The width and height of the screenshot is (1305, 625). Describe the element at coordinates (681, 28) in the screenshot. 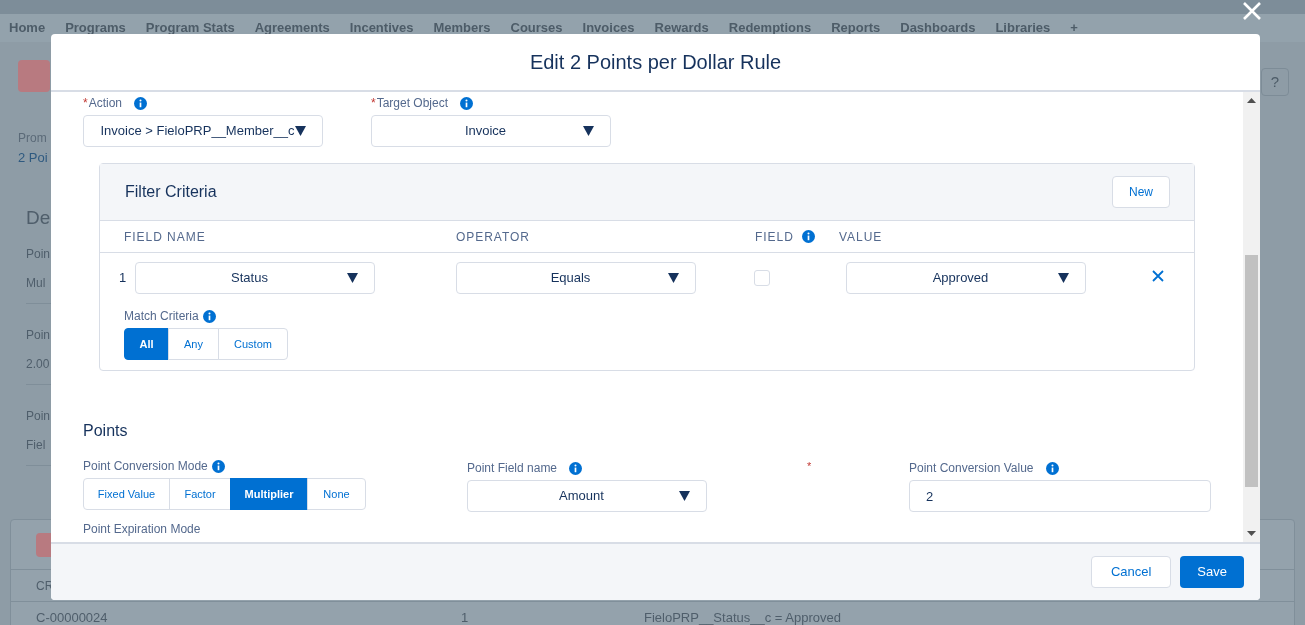

I see `nav-tab: Rewards` at that location.